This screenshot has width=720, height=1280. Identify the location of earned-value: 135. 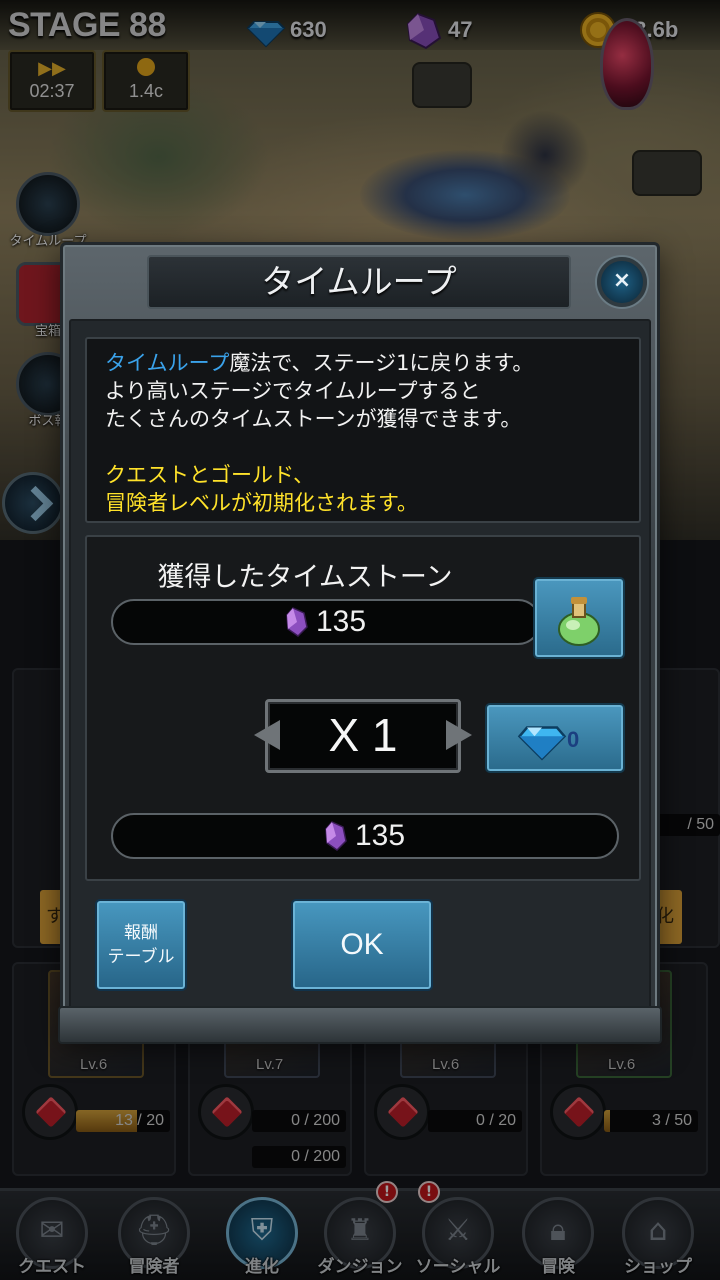
(341, 621).